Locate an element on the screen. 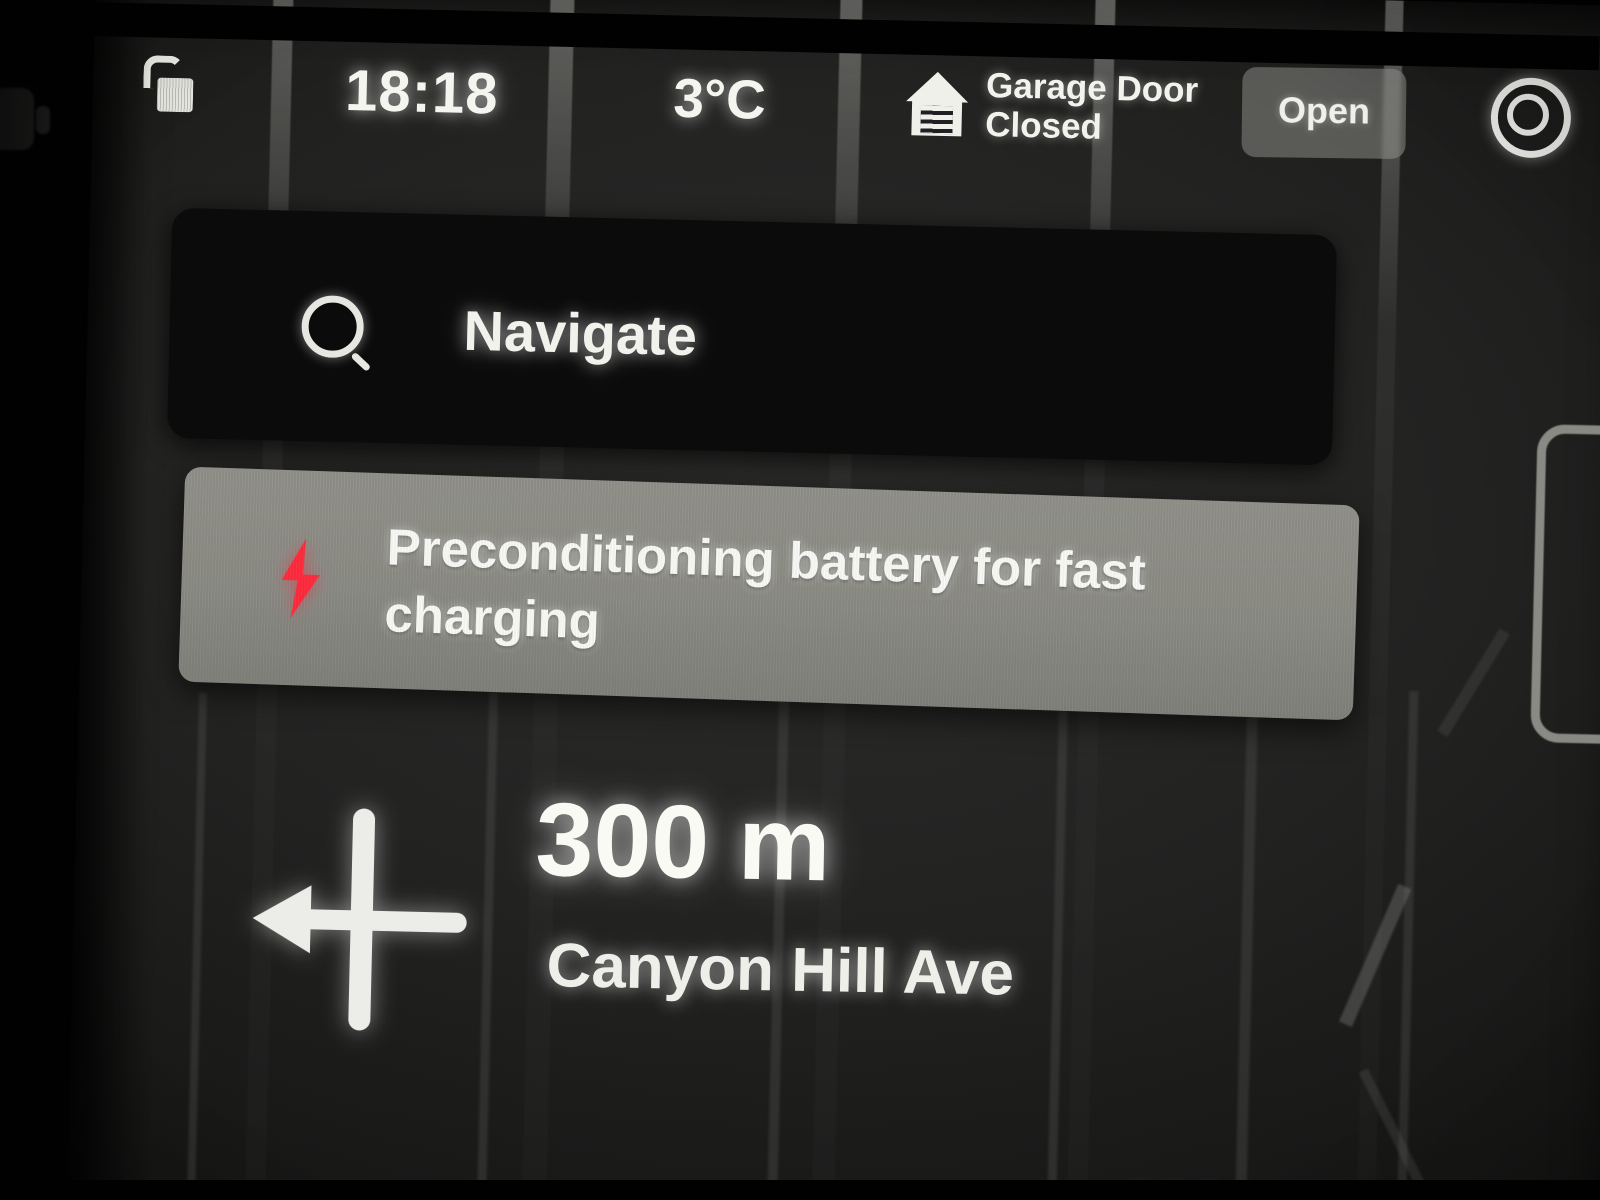  garage-open-button: Open is located at coordinates (1324, 113).